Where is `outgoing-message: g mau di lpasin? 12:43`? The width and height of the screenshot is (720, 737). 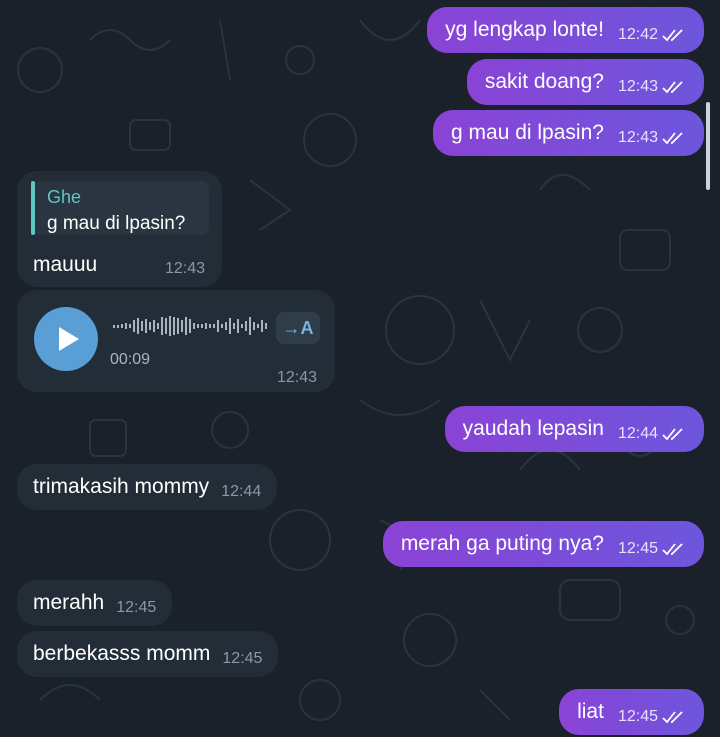 outgoing-message: g mau di lpasin? 12:43 is located at coordinates (568, 133).